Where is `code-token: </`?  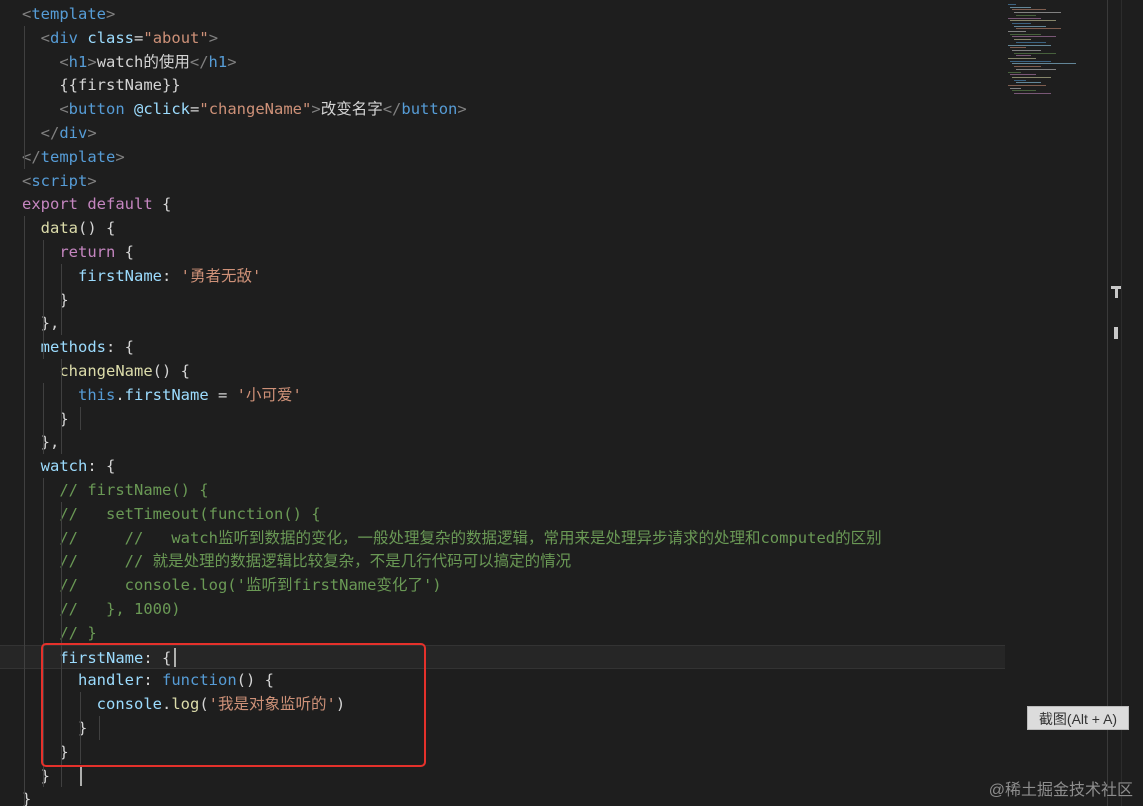
code-token: </ is located at coordinates (199, 61).